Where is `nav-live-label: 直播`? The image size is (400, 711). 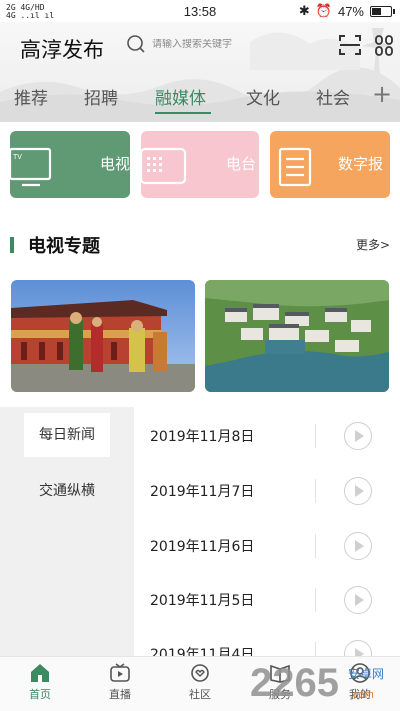
nav-live-label: 直播 is located at coordinates (120, 694).